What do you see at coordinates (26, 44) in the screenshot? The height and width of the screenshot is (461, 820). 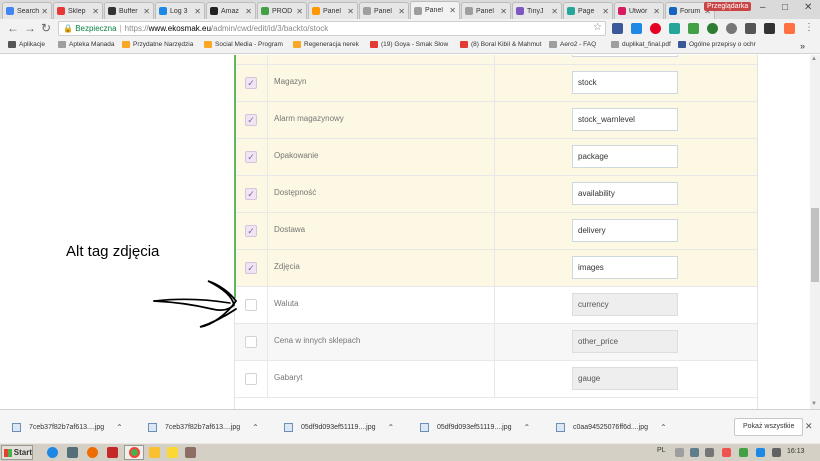 I see `bookmark-item: Aplikacje` at bounding box center [26, 44].